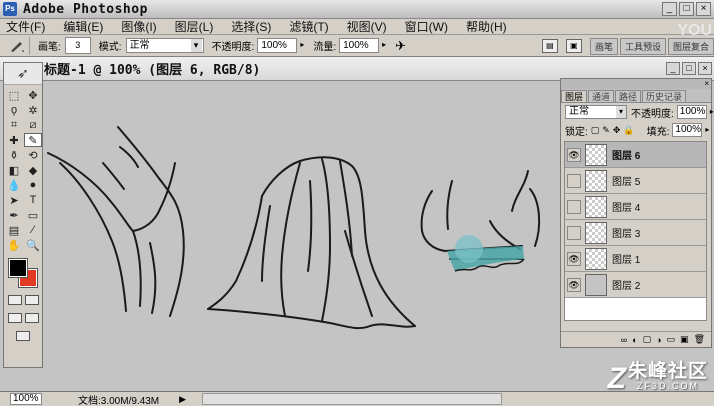  Describe the element at coordinates (574, 96) in the screenshot. I see `tab-layers: 图层` at that location.